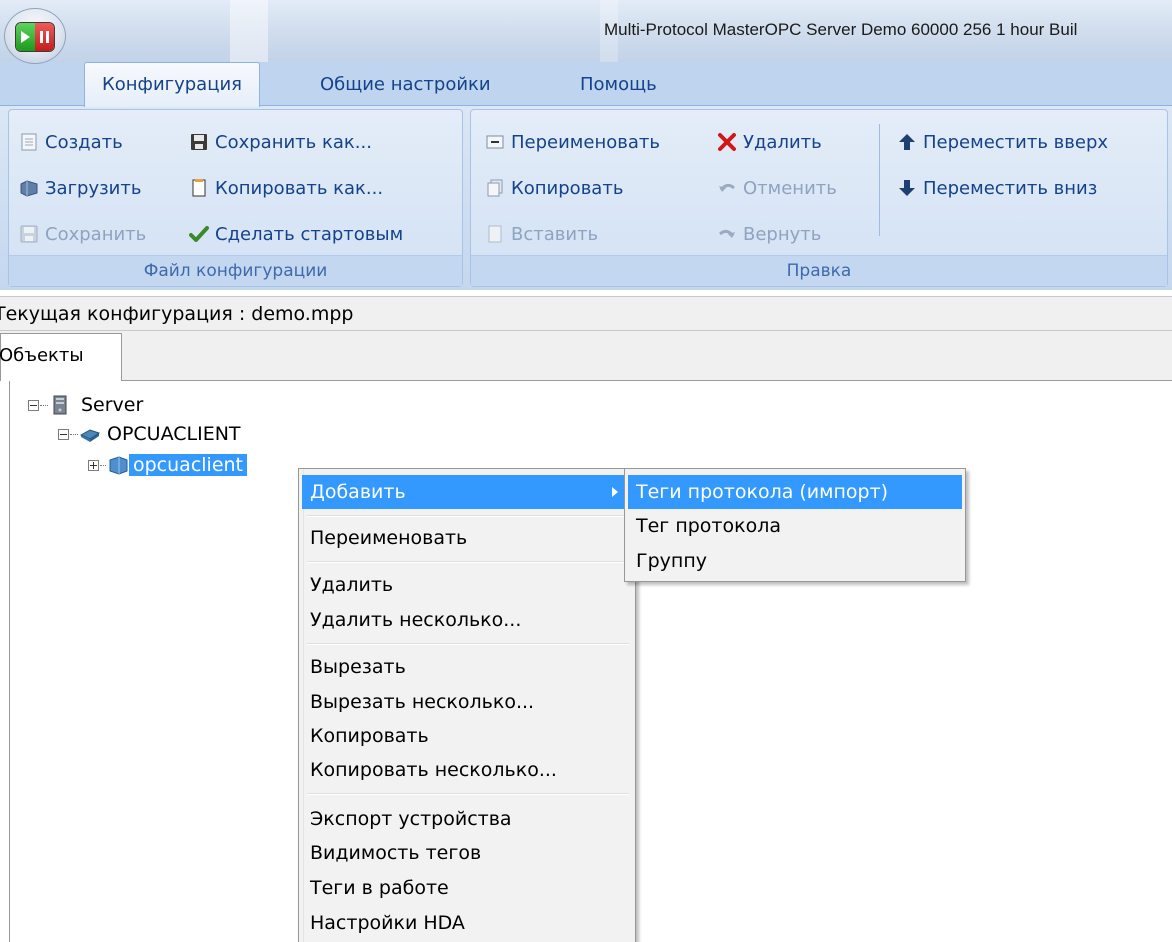 Image resolution: width=1172 pixels, height=942 pixels. I want to click on save-as-disk-icon, so click(199, 142).